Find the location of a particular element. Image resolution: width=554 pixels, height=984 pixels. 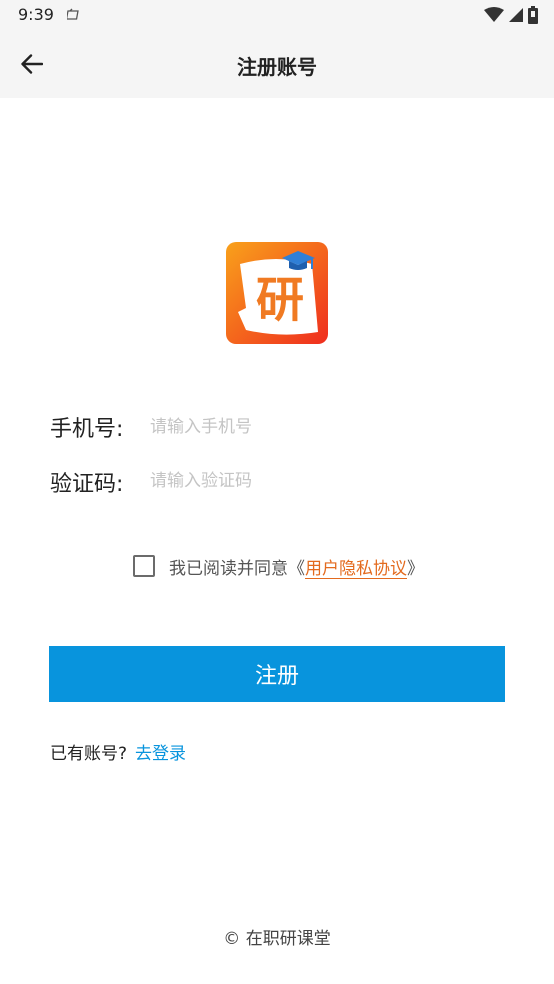

app-logo: 研 is located at coordinates (277, 293).